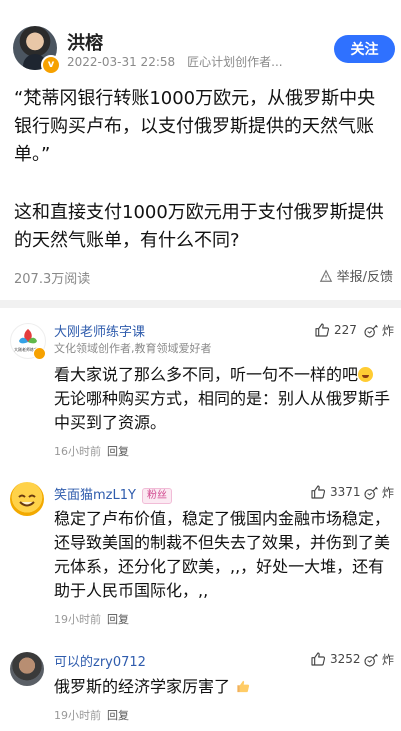 Image resolution: width=401 pixels, height=731 pixels. What do you see at coordinates (121, 62) in the screenshot?
I see `post-datetime: 2022-03-31 22:58` at bounding box center [121, 62].